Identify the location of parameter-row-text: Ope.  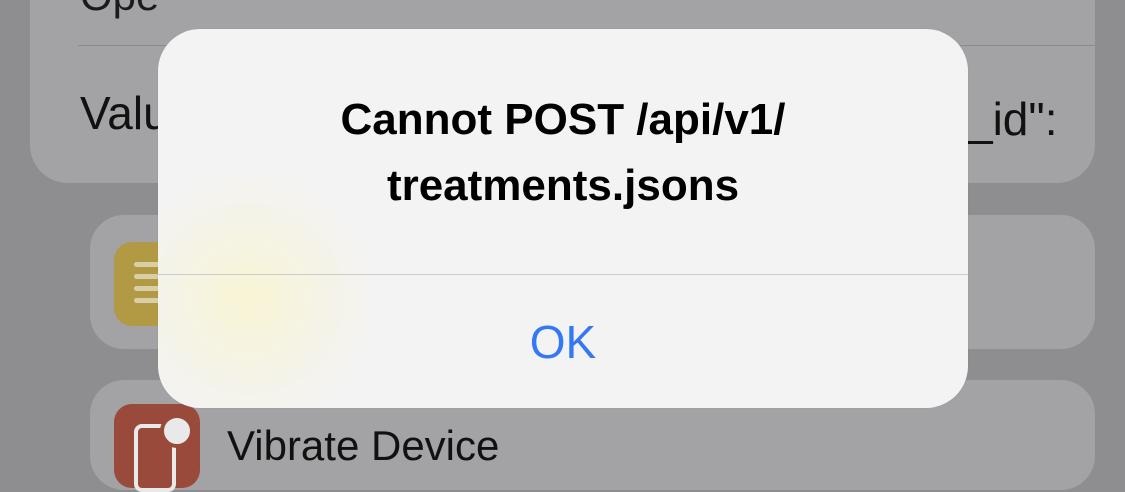
(119, 10).